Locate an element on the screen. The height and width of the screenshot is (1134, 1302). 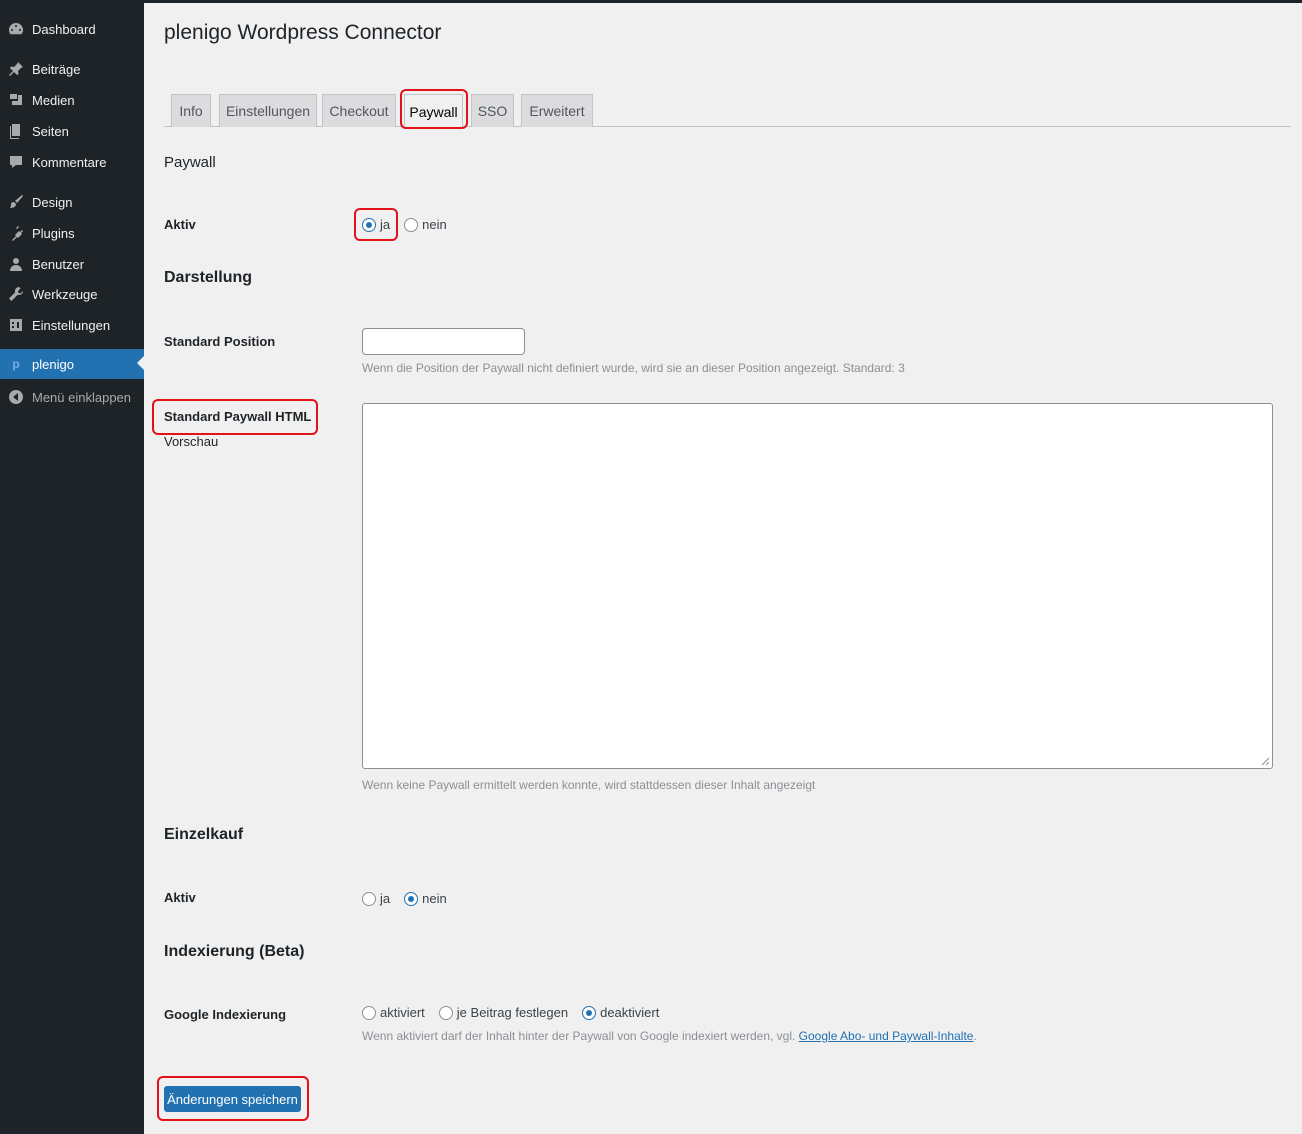
sidebar-item-label: Kommentare is located at coordinates (69, 162).